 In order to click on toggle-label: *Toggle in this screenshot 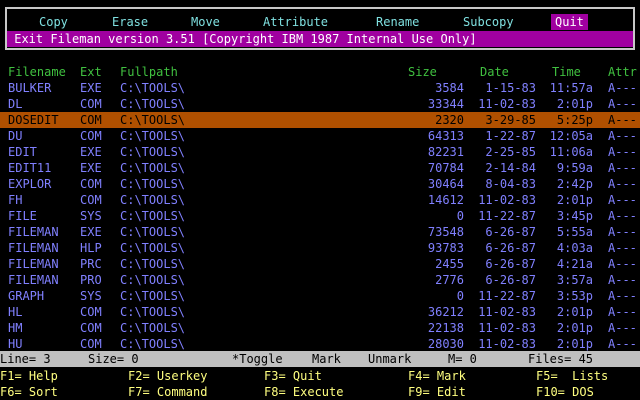, I will do `click(257, 359)`.